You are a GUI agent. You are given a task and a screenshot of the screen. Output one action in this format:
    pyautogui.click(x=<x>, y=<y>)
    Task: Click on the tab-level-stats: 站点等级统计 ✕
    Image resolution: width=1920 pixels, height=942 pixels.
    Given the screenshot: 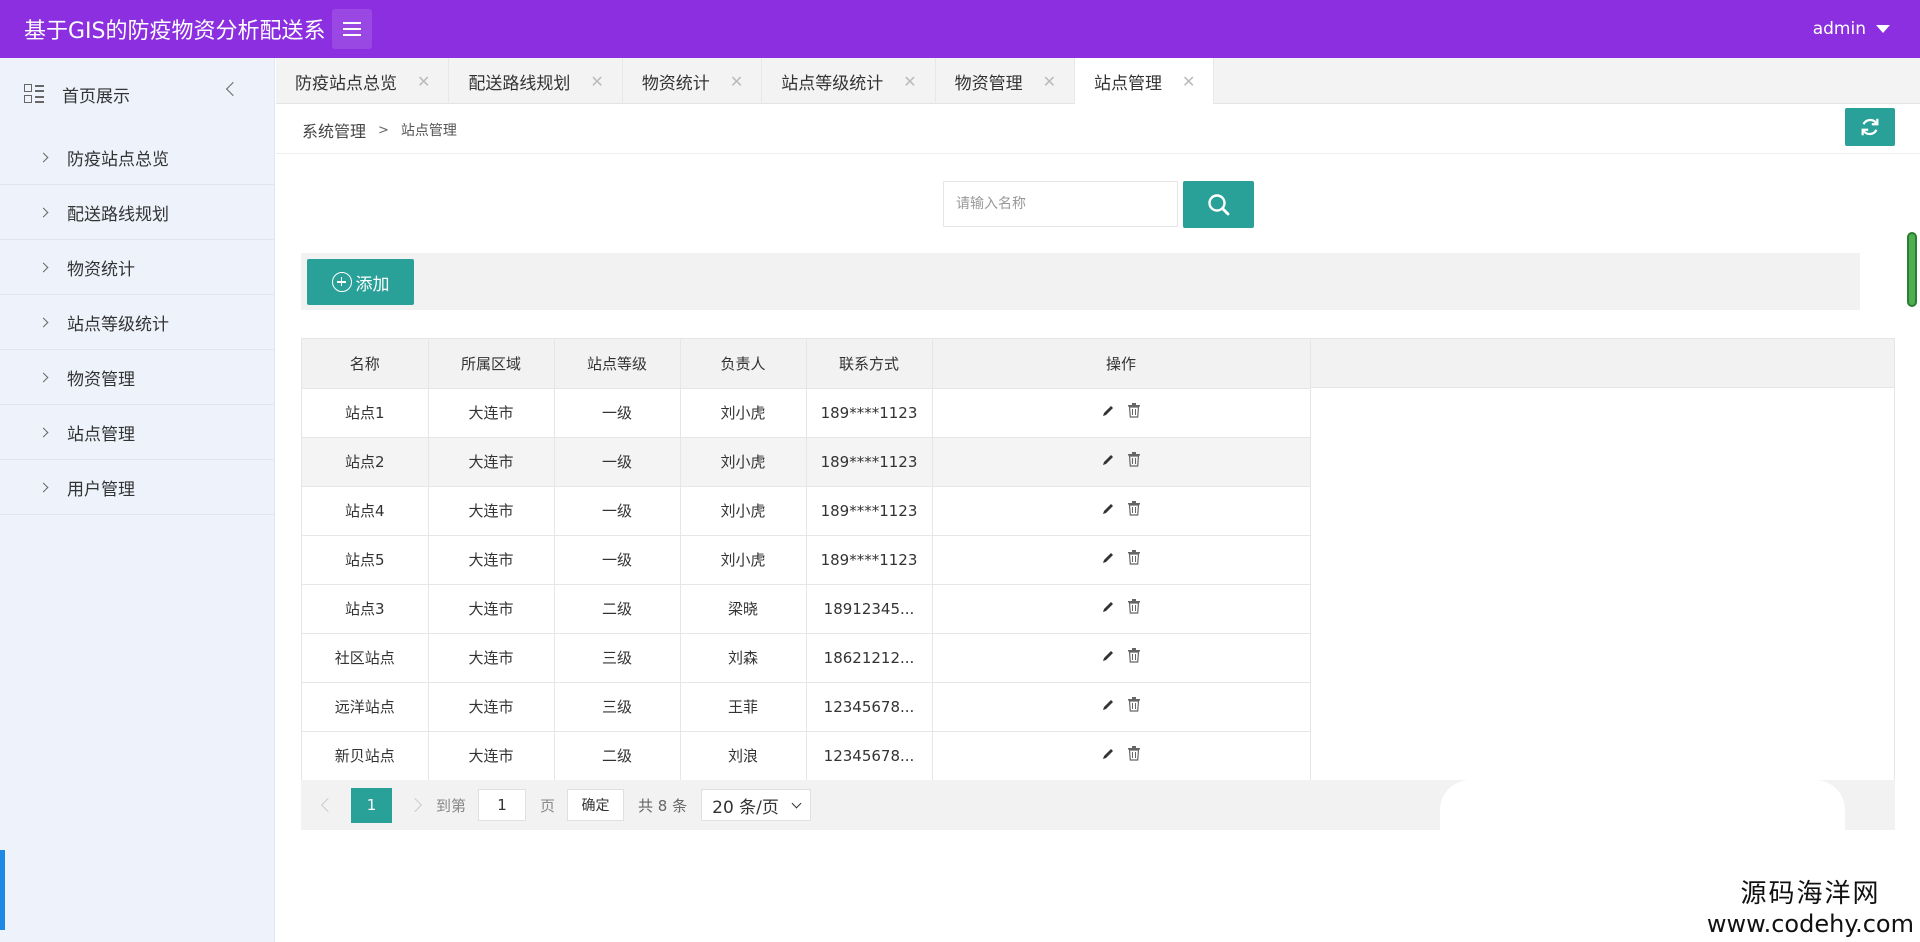 What is the action you would take?
    pyautogui.click(x=849, y=81)
    